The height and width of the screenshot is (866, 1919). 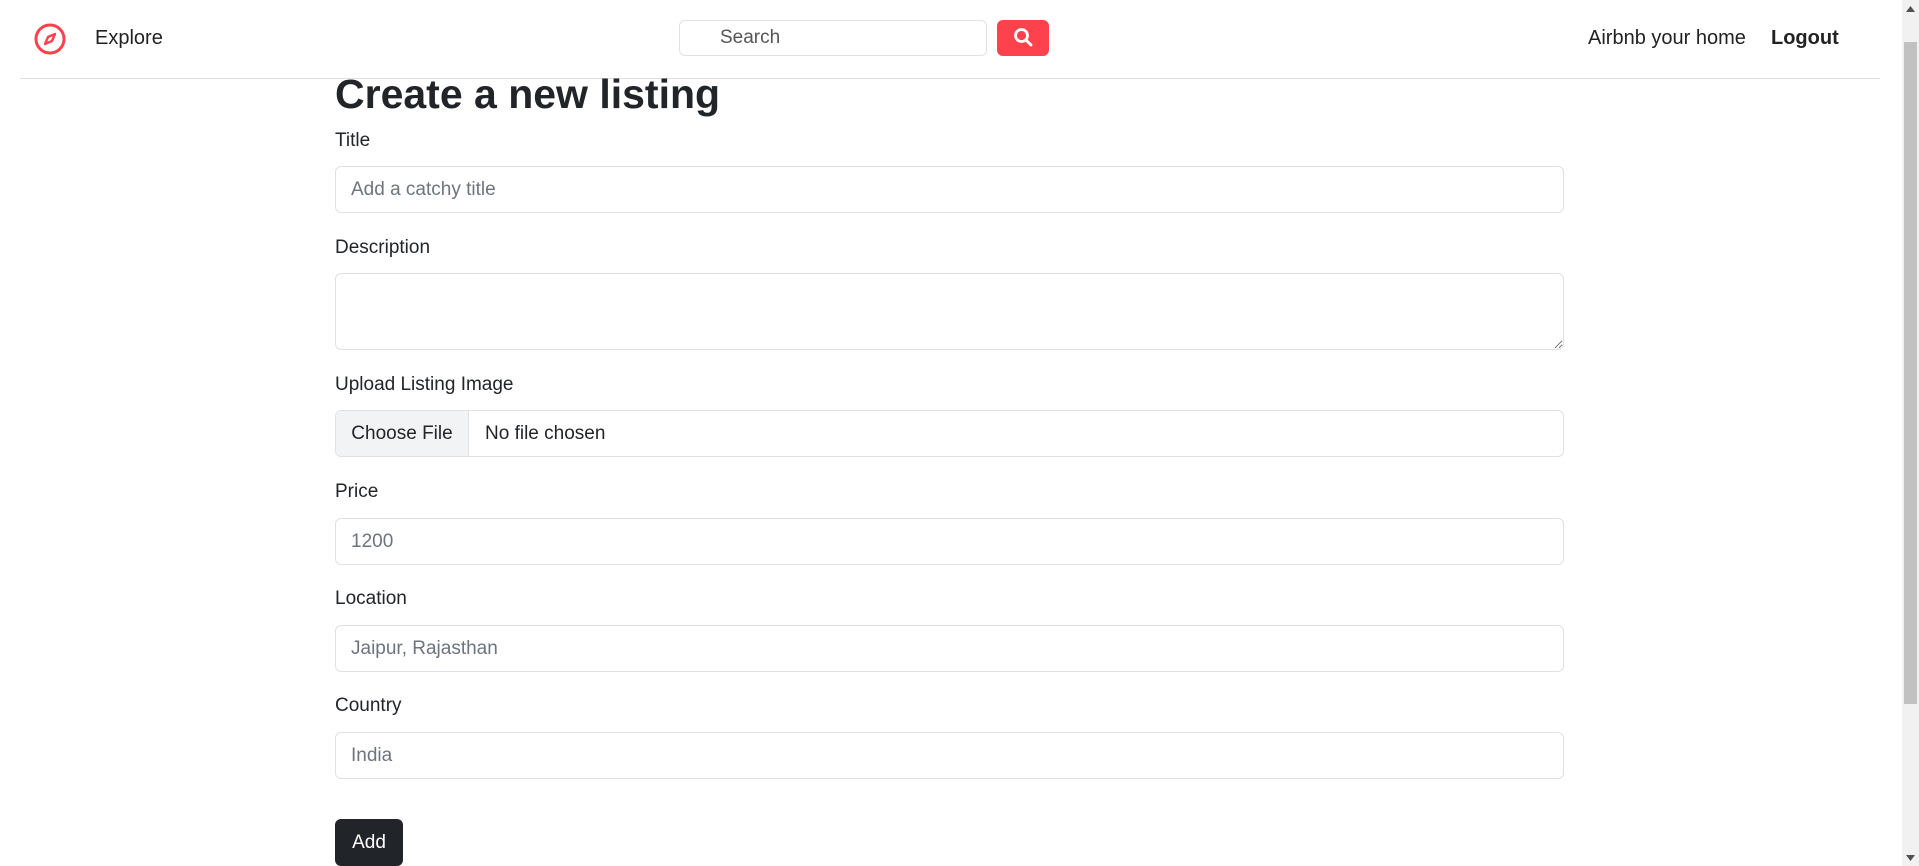 I want to click on title-label: Title, so click(x=353, y=140).